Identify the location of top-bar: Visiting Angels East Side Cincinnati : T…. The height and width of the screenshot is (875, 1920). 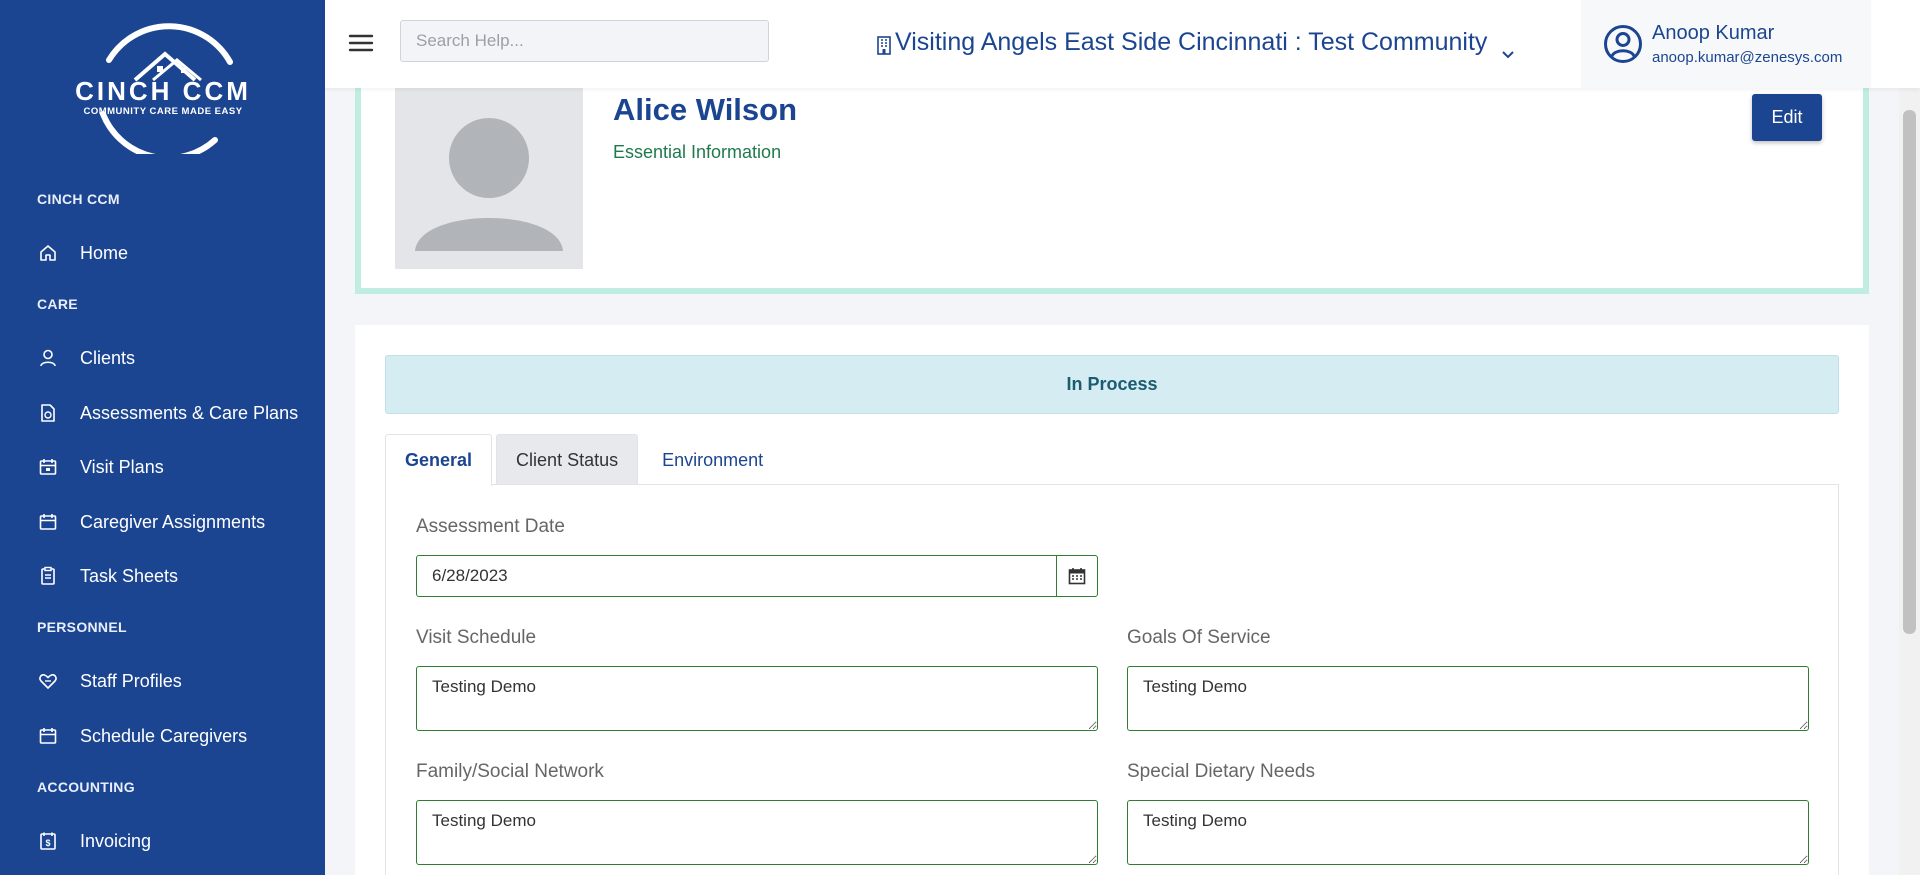
(1122, 44).